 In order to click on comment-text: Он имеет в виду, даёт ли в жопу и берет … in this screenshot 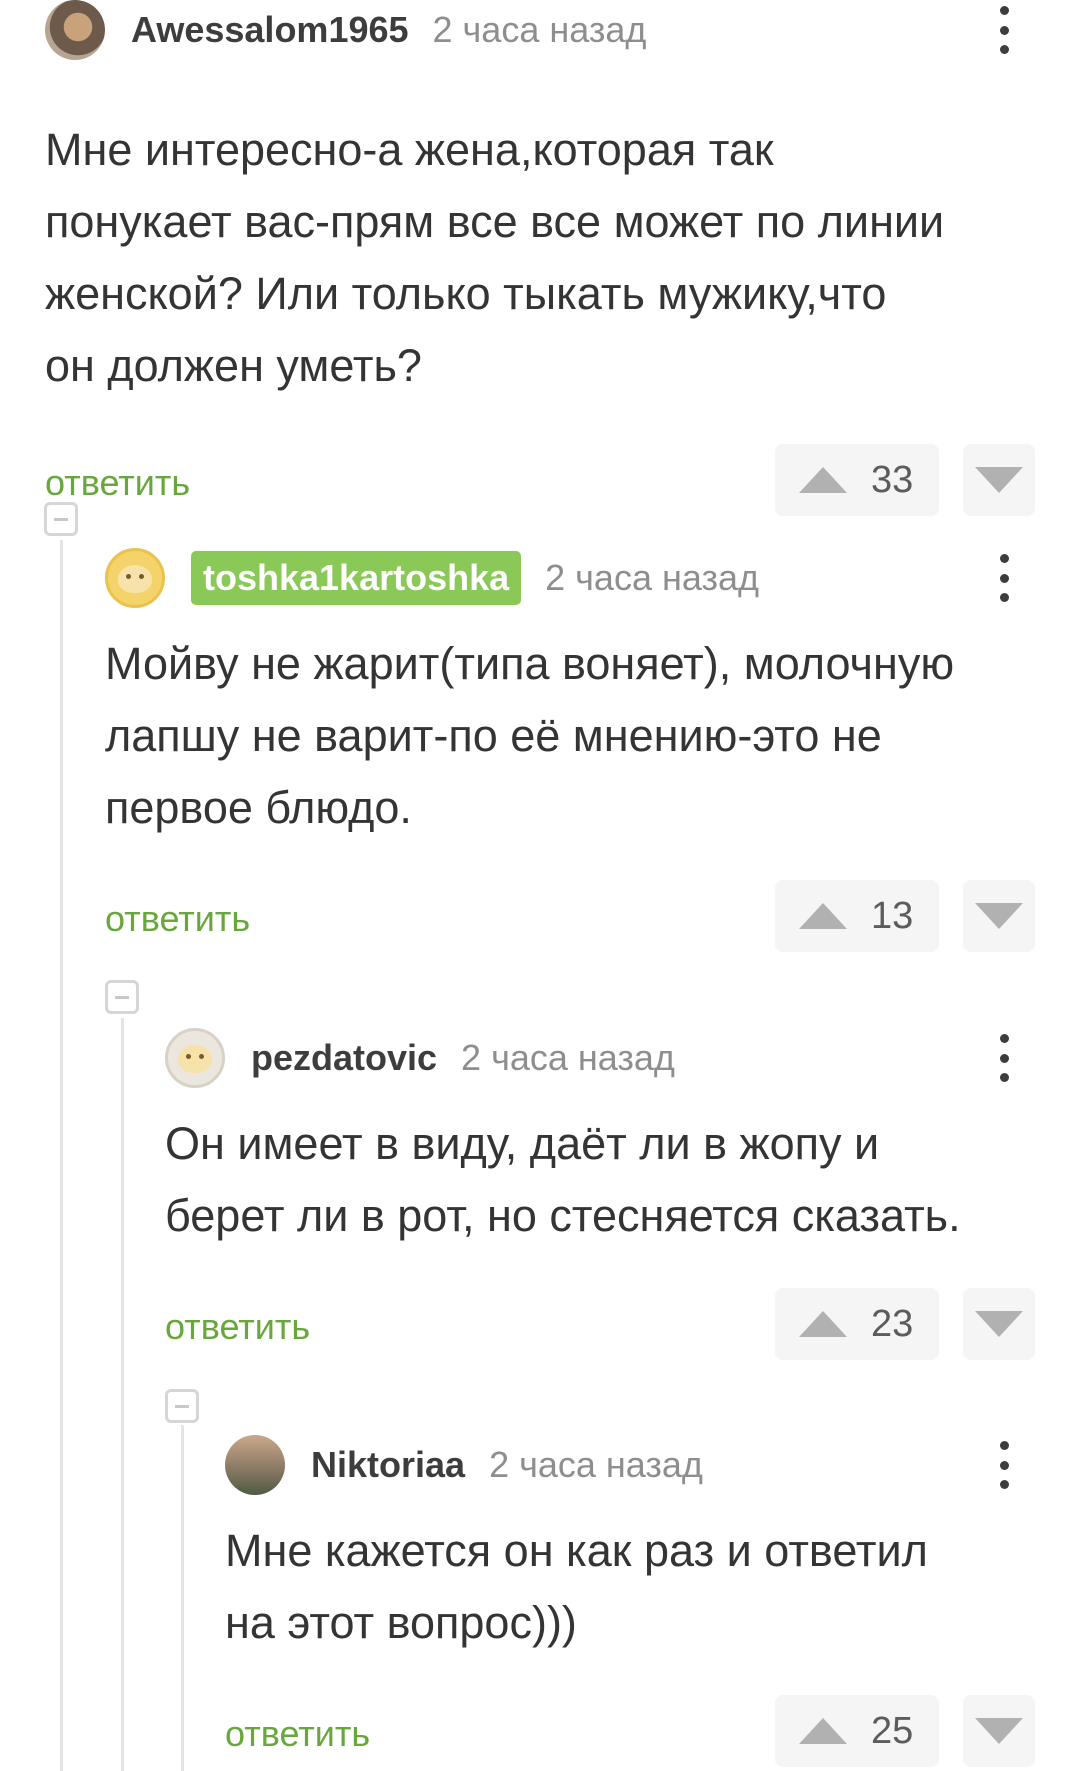, I will do `click(600, 1180)`.